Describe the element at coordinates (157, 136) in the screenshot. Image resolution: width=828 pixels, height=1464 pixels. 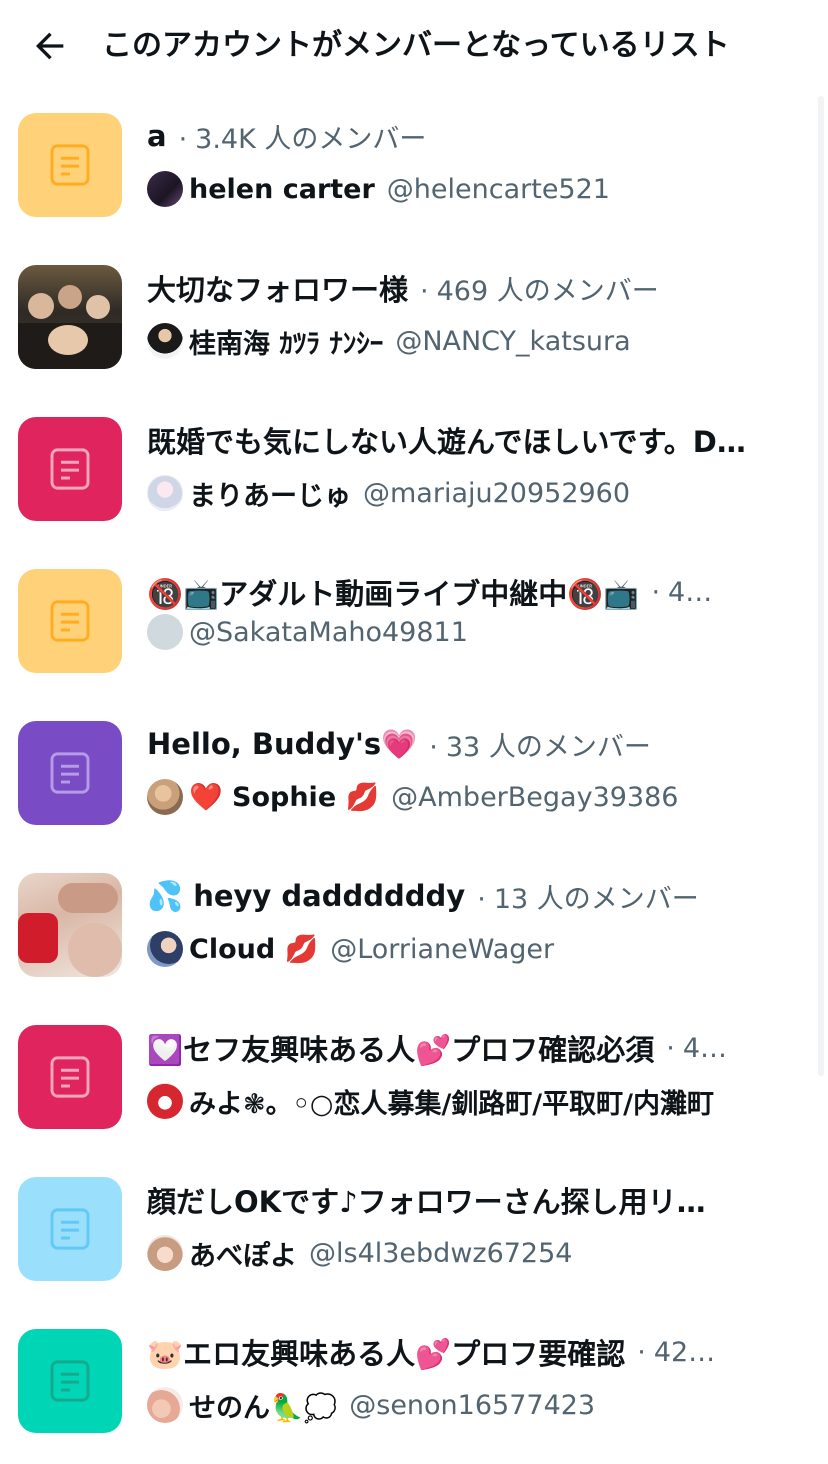
I see `list-name: a` at that location.